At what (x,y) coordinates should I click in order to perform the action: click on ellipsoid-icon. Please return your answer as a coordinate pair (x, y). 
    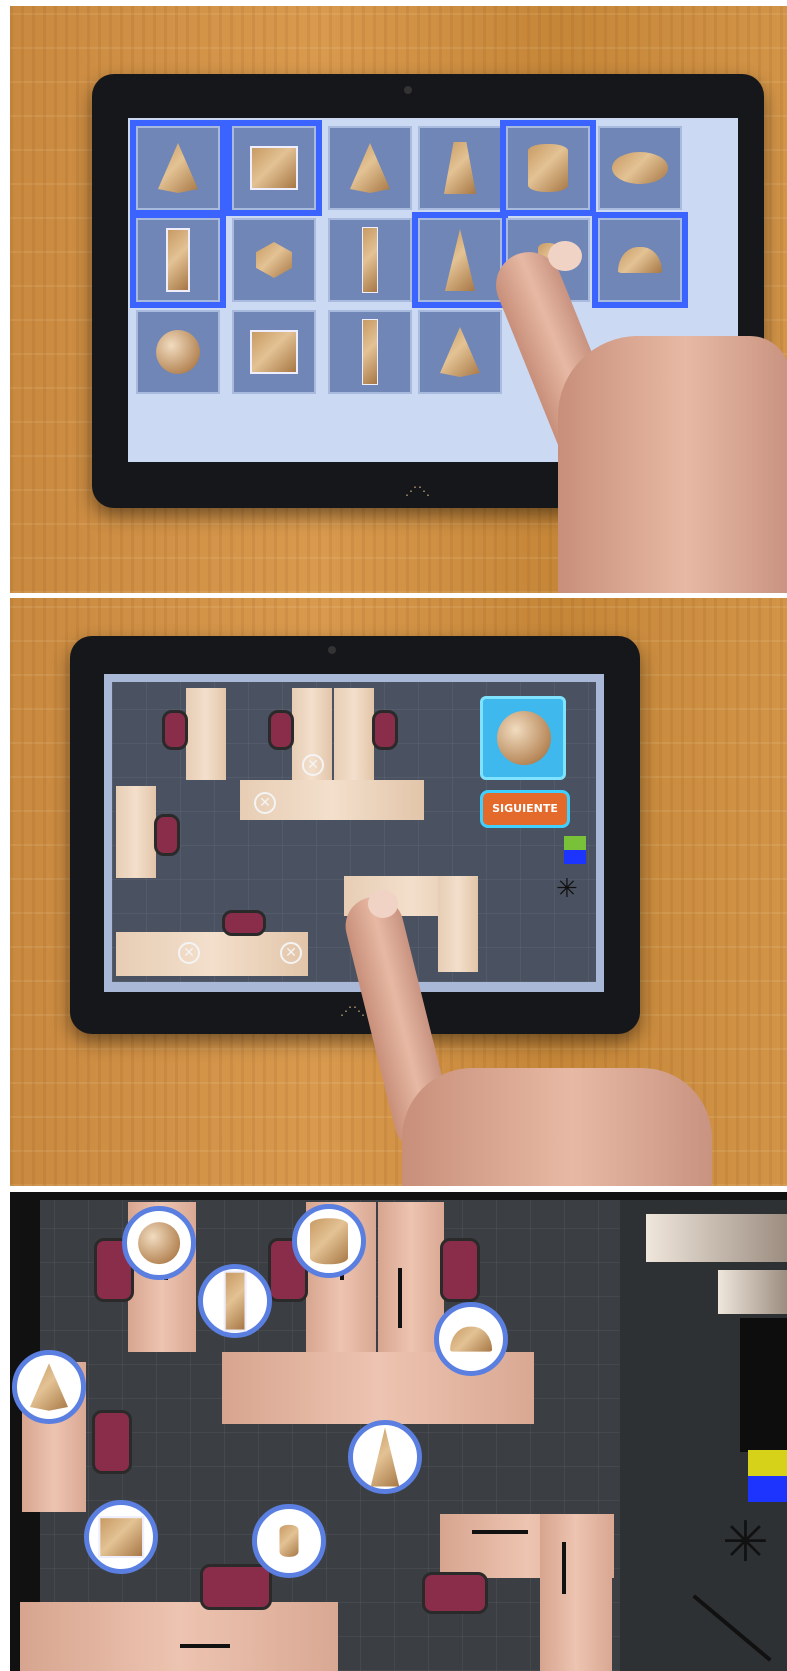
    Looking at the image, I should click on (640, 168).